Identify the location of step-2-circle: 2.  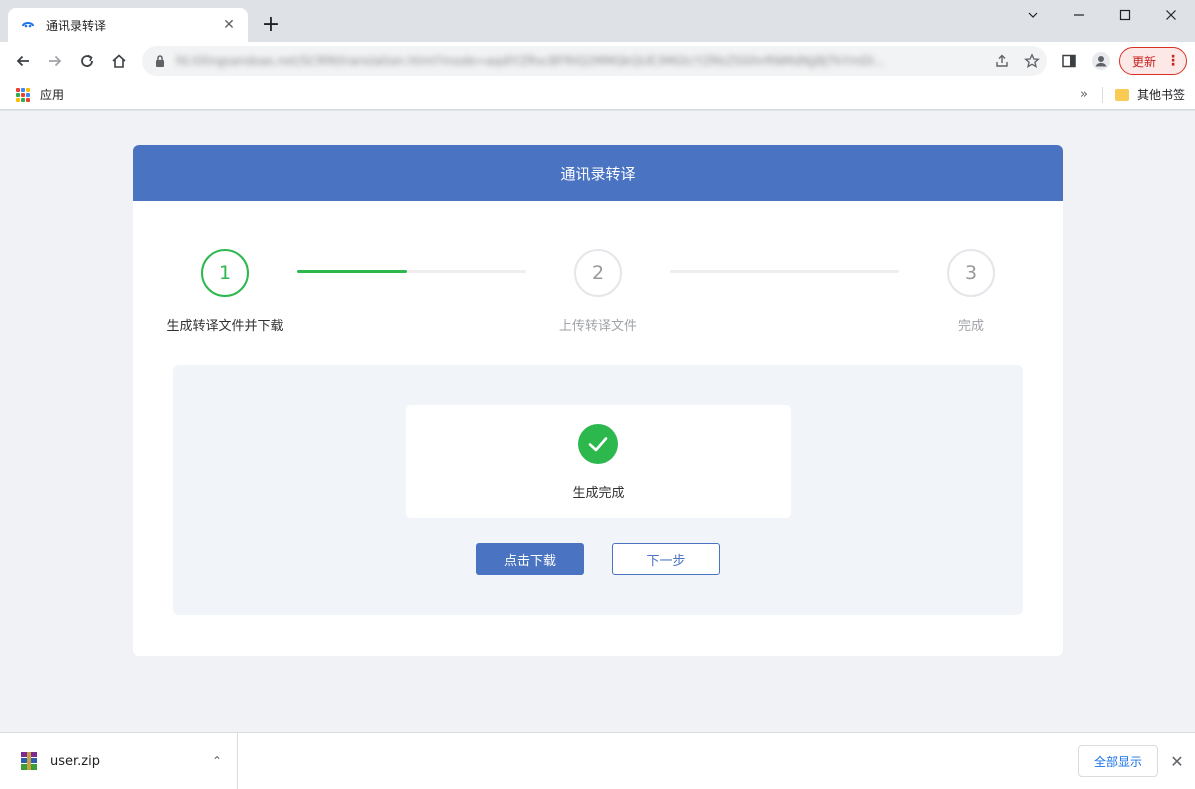
(598, 273).